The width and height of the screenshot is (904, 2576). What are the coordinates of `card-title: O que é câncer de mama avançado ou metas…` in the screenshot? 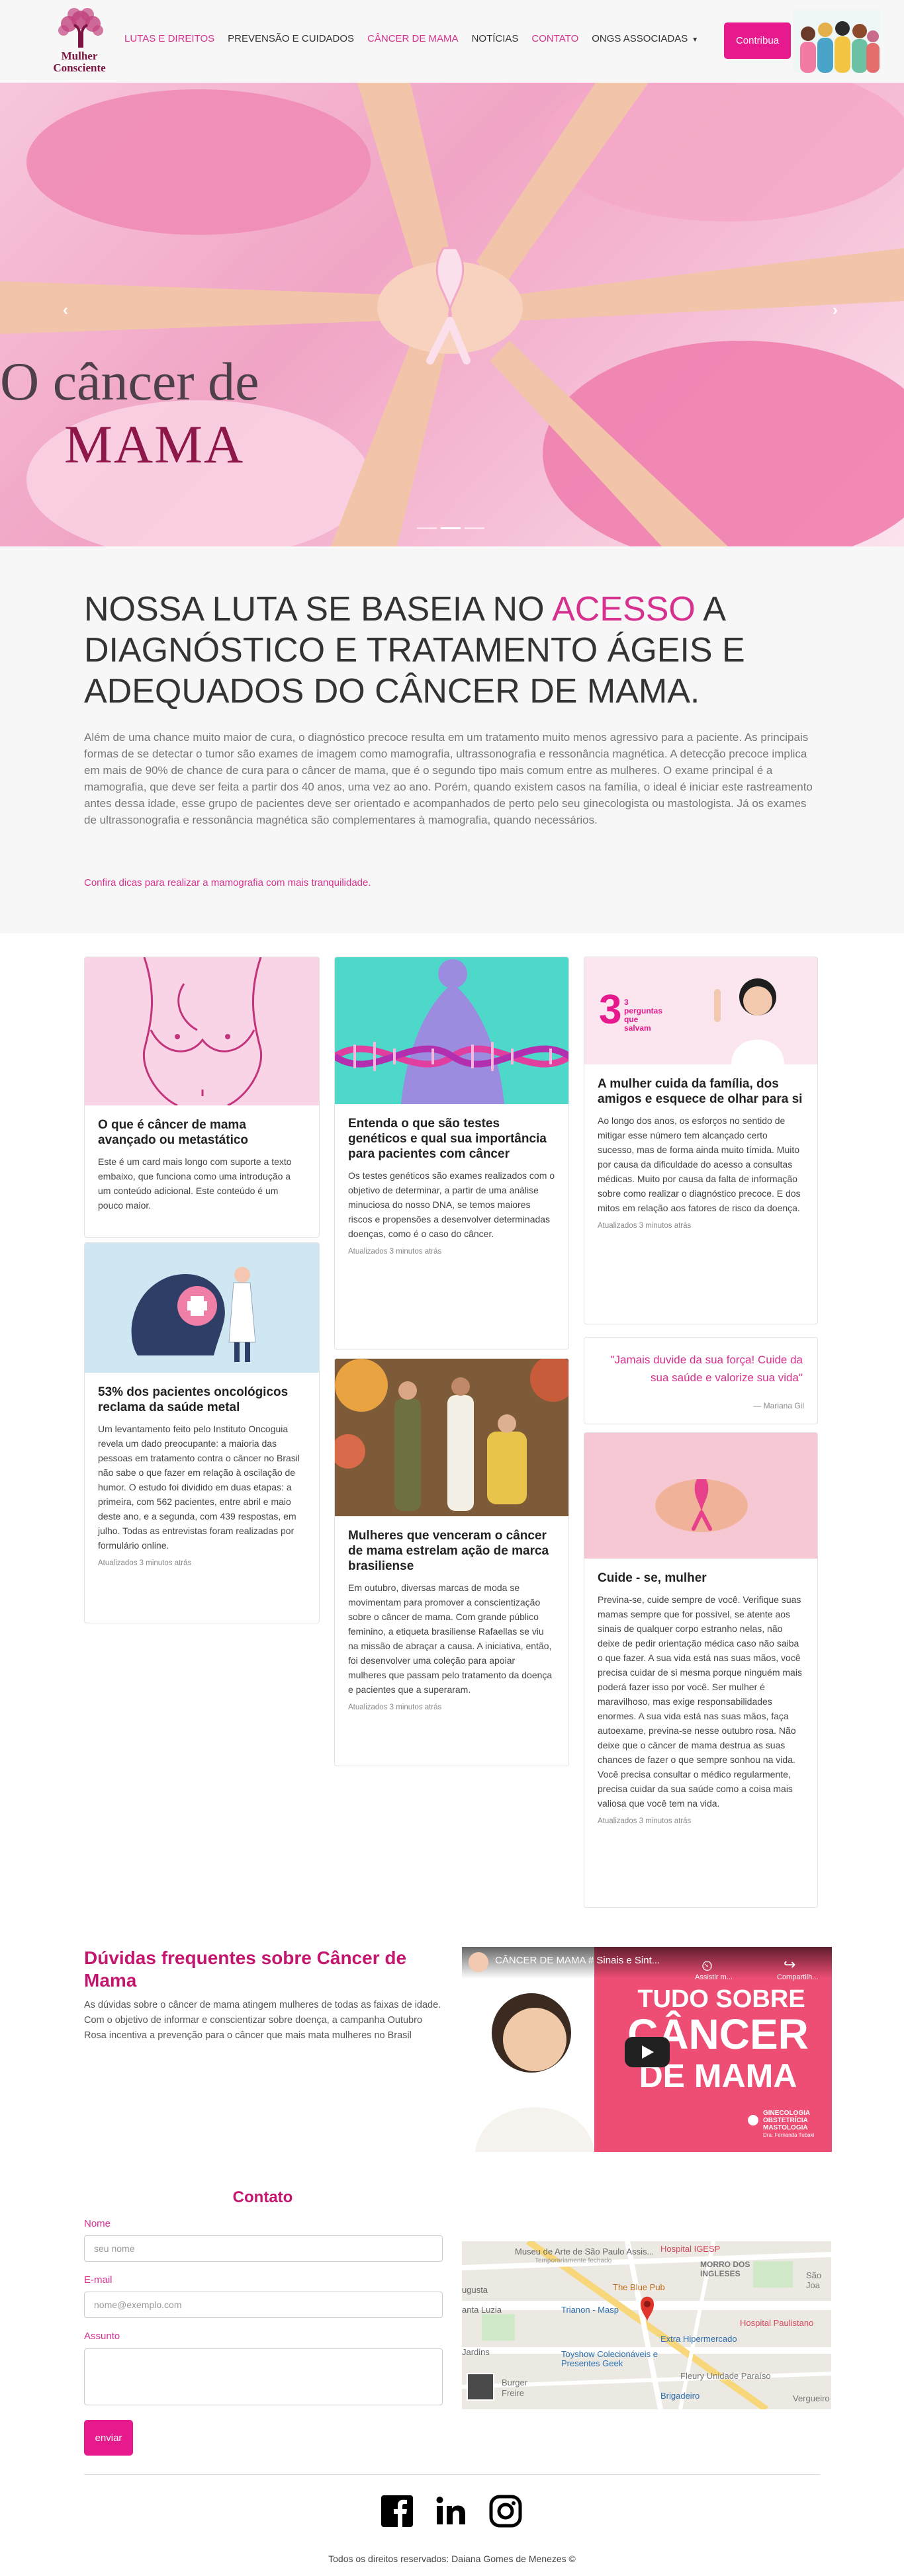 It's located at (173, 1132).